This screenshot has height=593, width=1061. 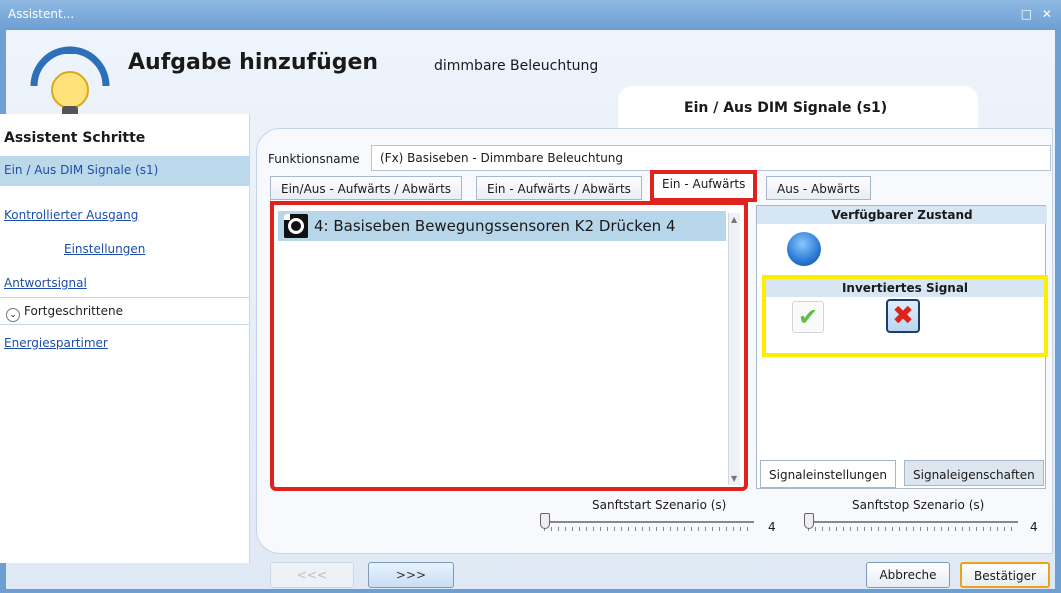 What do you see at coordinates (71, 215) in the screenshot?
I see `sidebar-item-controlled-output: Kontrollierter Ausgang` at bounding box center [71, 215].